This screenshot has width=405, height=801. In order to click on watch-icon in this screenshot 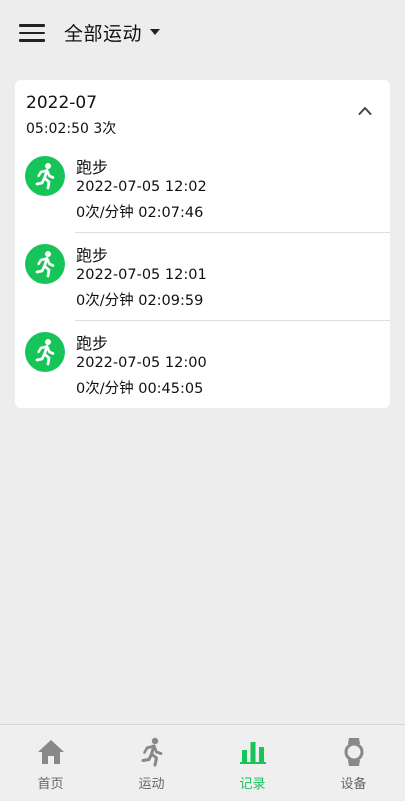, I will do `click(354, 752)`.